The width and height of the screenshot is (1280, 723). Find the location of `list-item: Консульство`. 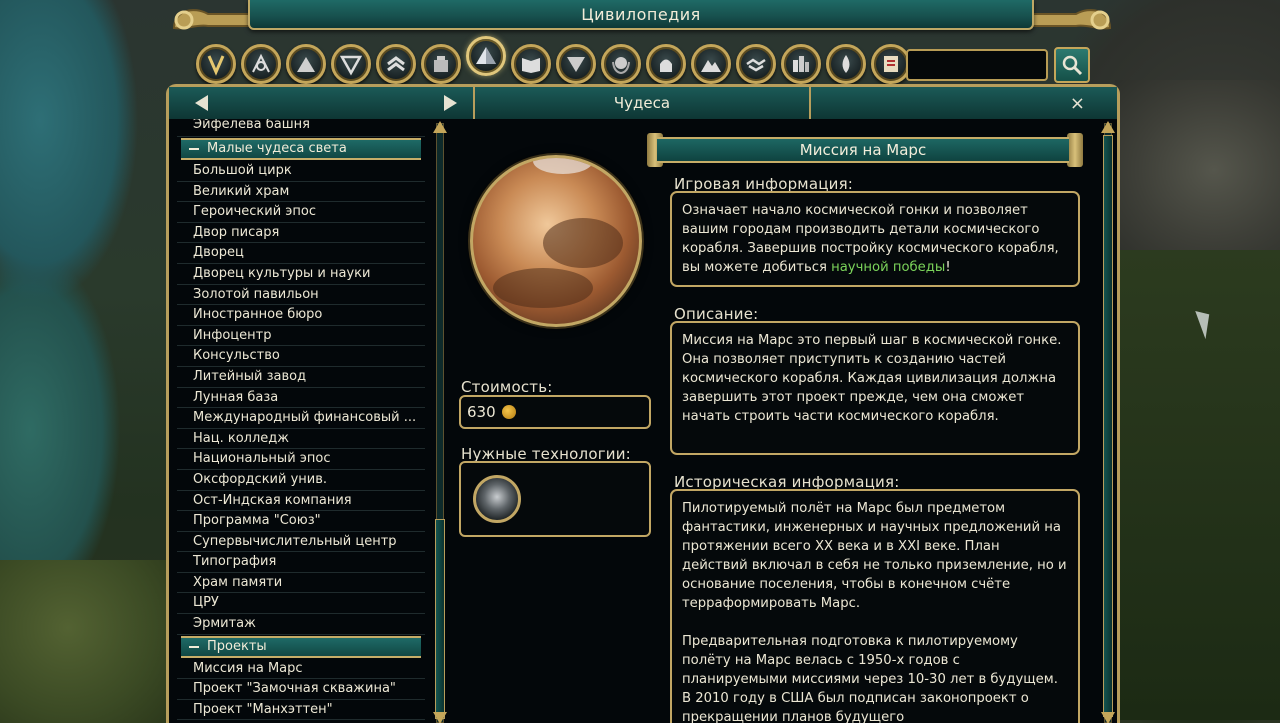

list-item: Консульство is located at coordinates (301, 356).